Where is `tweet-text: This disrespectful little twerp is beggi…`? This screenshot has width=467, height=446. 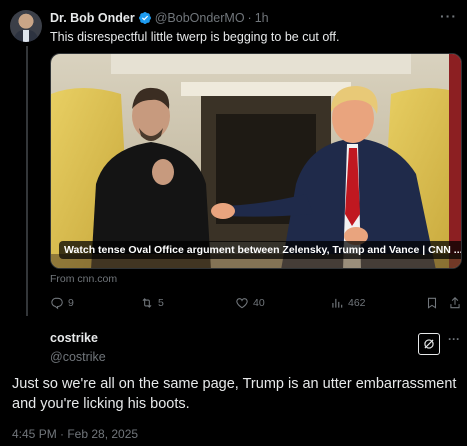
tweet-text: This disrespectful little twerp is beggi… is located at coordinates (195, 37).